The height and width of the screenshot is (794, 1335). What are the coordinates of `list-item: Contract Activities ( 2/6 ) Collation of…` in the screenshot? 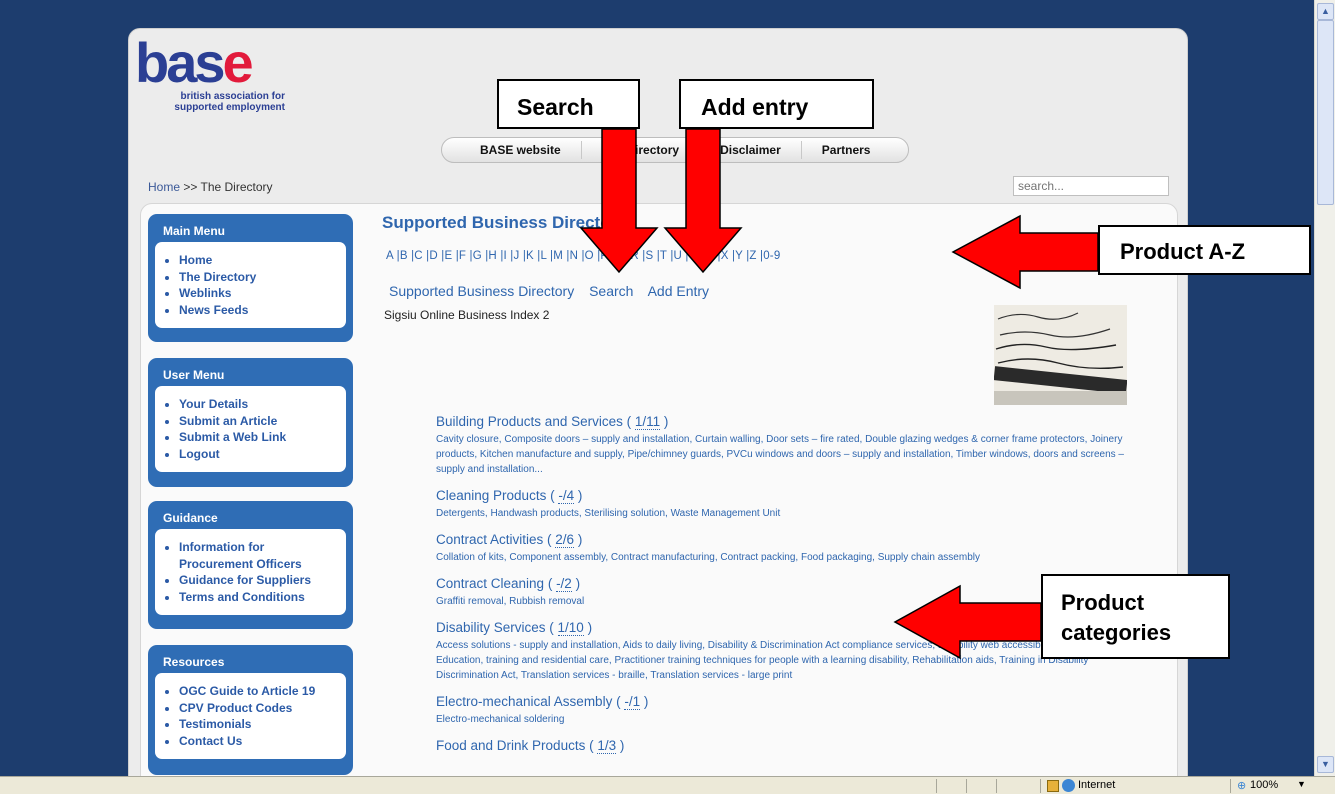 It's located at (781, 548).